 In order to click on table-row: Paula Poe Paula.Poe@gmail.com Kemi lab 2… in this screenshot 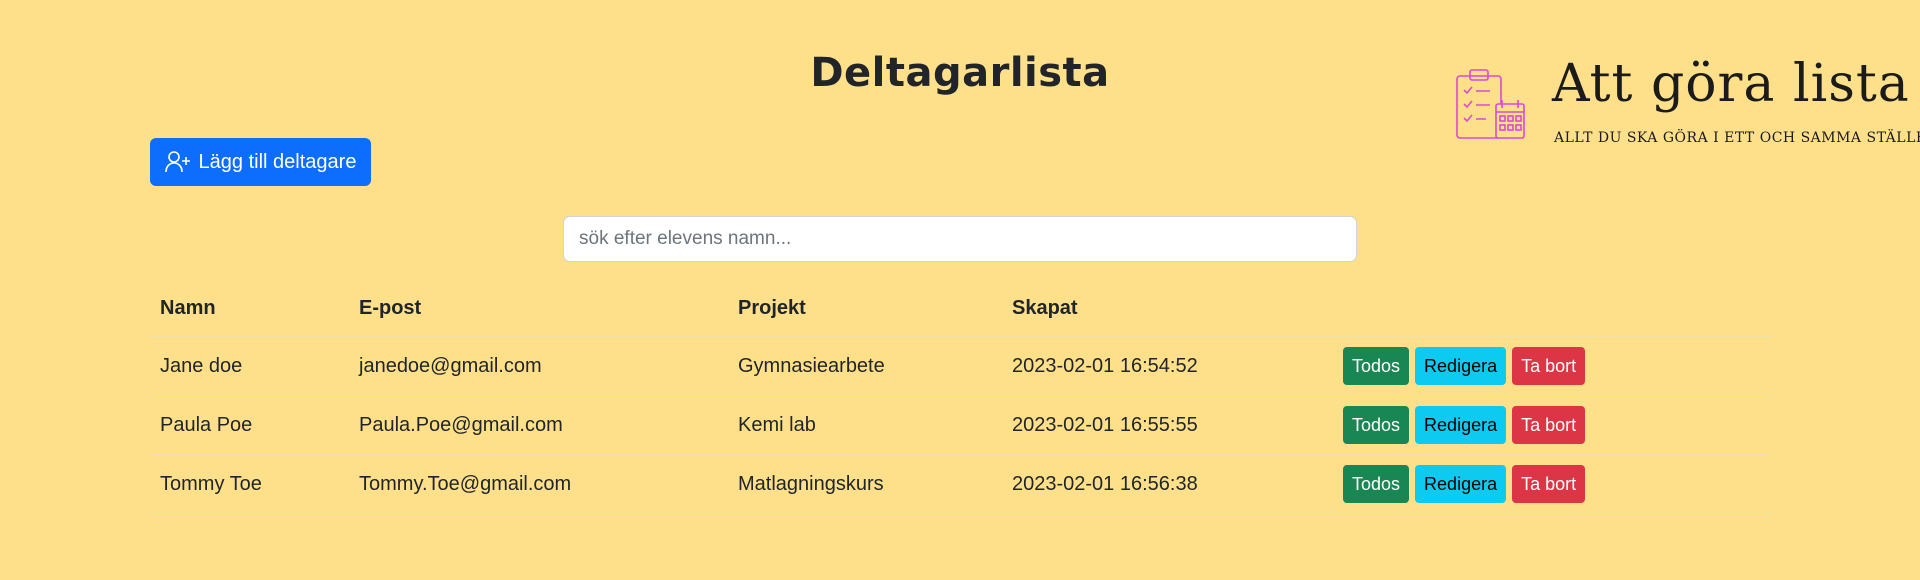, I will do `click(961, 425)`.